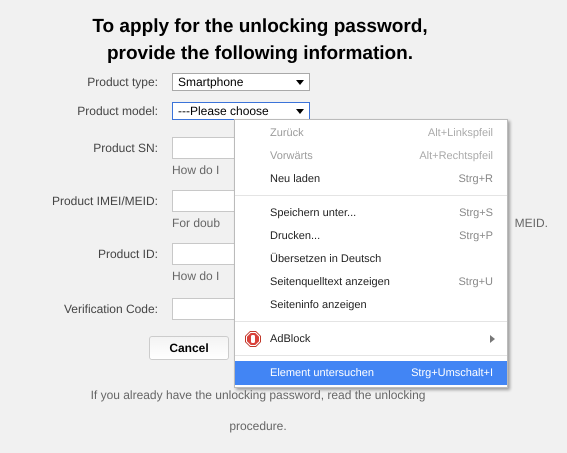 The width and height of the screenshot is (567, 453). What do you see at coordinates (241, 82) in the screenshot?
I see `dropdown: Smartphone` at bounding box center [241, 82].